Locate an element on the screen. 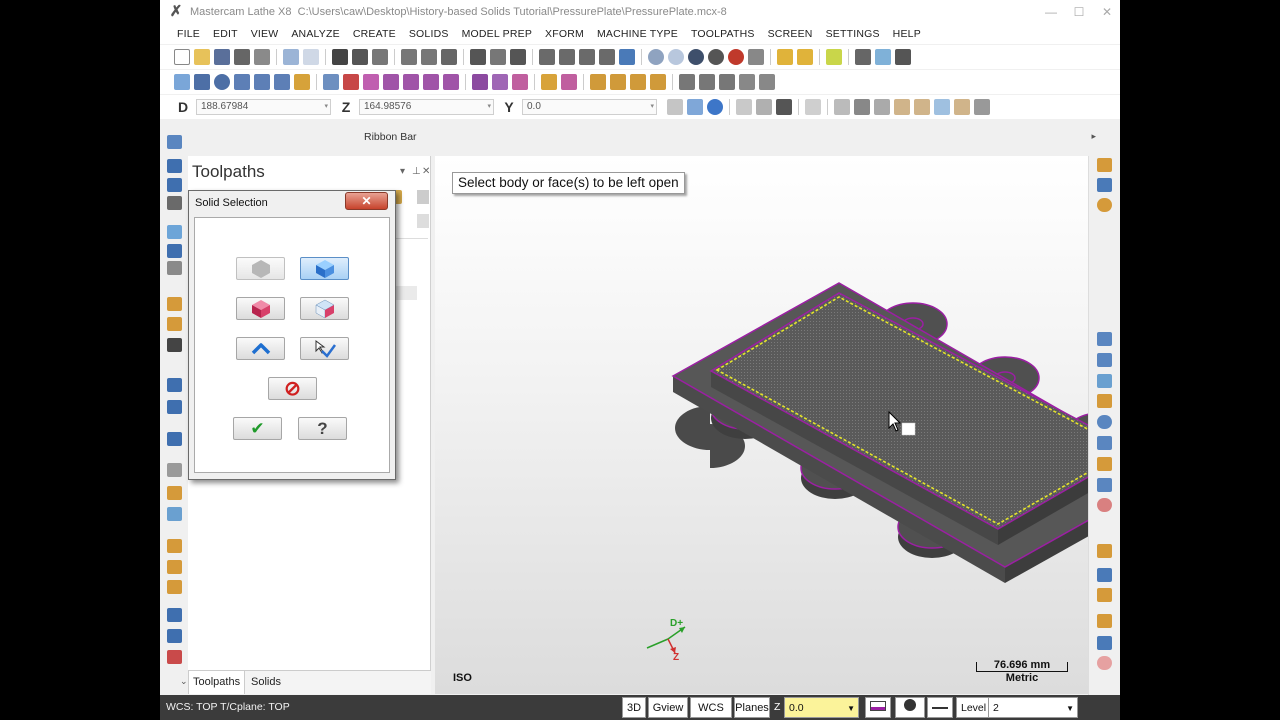 The width and height of the screenshot is (1280, 720). solid-extrude-icon is located at coordinates (302, 82).